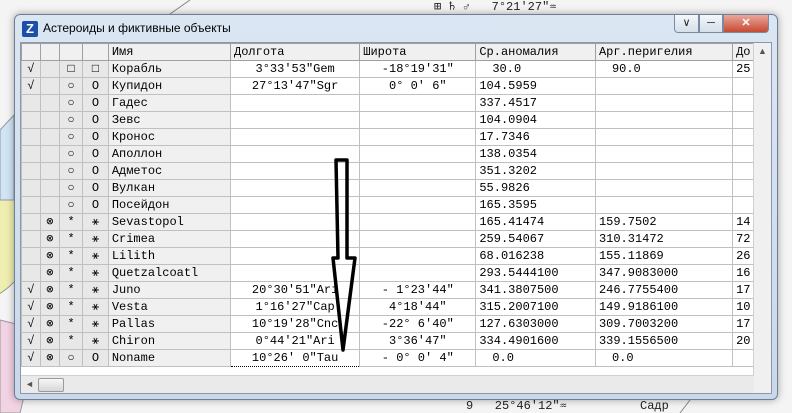 The image size is (792, 413). I want to click on table-cell: -18°19'31", so click(418, 69).